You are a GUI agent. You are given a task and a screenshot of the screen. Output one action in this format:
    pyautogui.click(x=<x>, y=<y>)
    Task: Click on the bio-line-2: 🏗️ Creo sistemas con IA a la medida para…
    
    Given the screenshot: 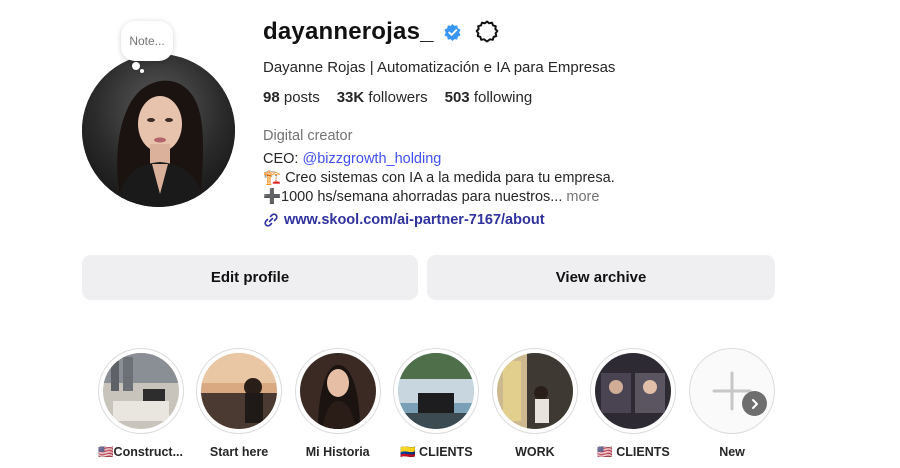 What is the action you would take?
    pyautogui.click(x=439, y=178)
    